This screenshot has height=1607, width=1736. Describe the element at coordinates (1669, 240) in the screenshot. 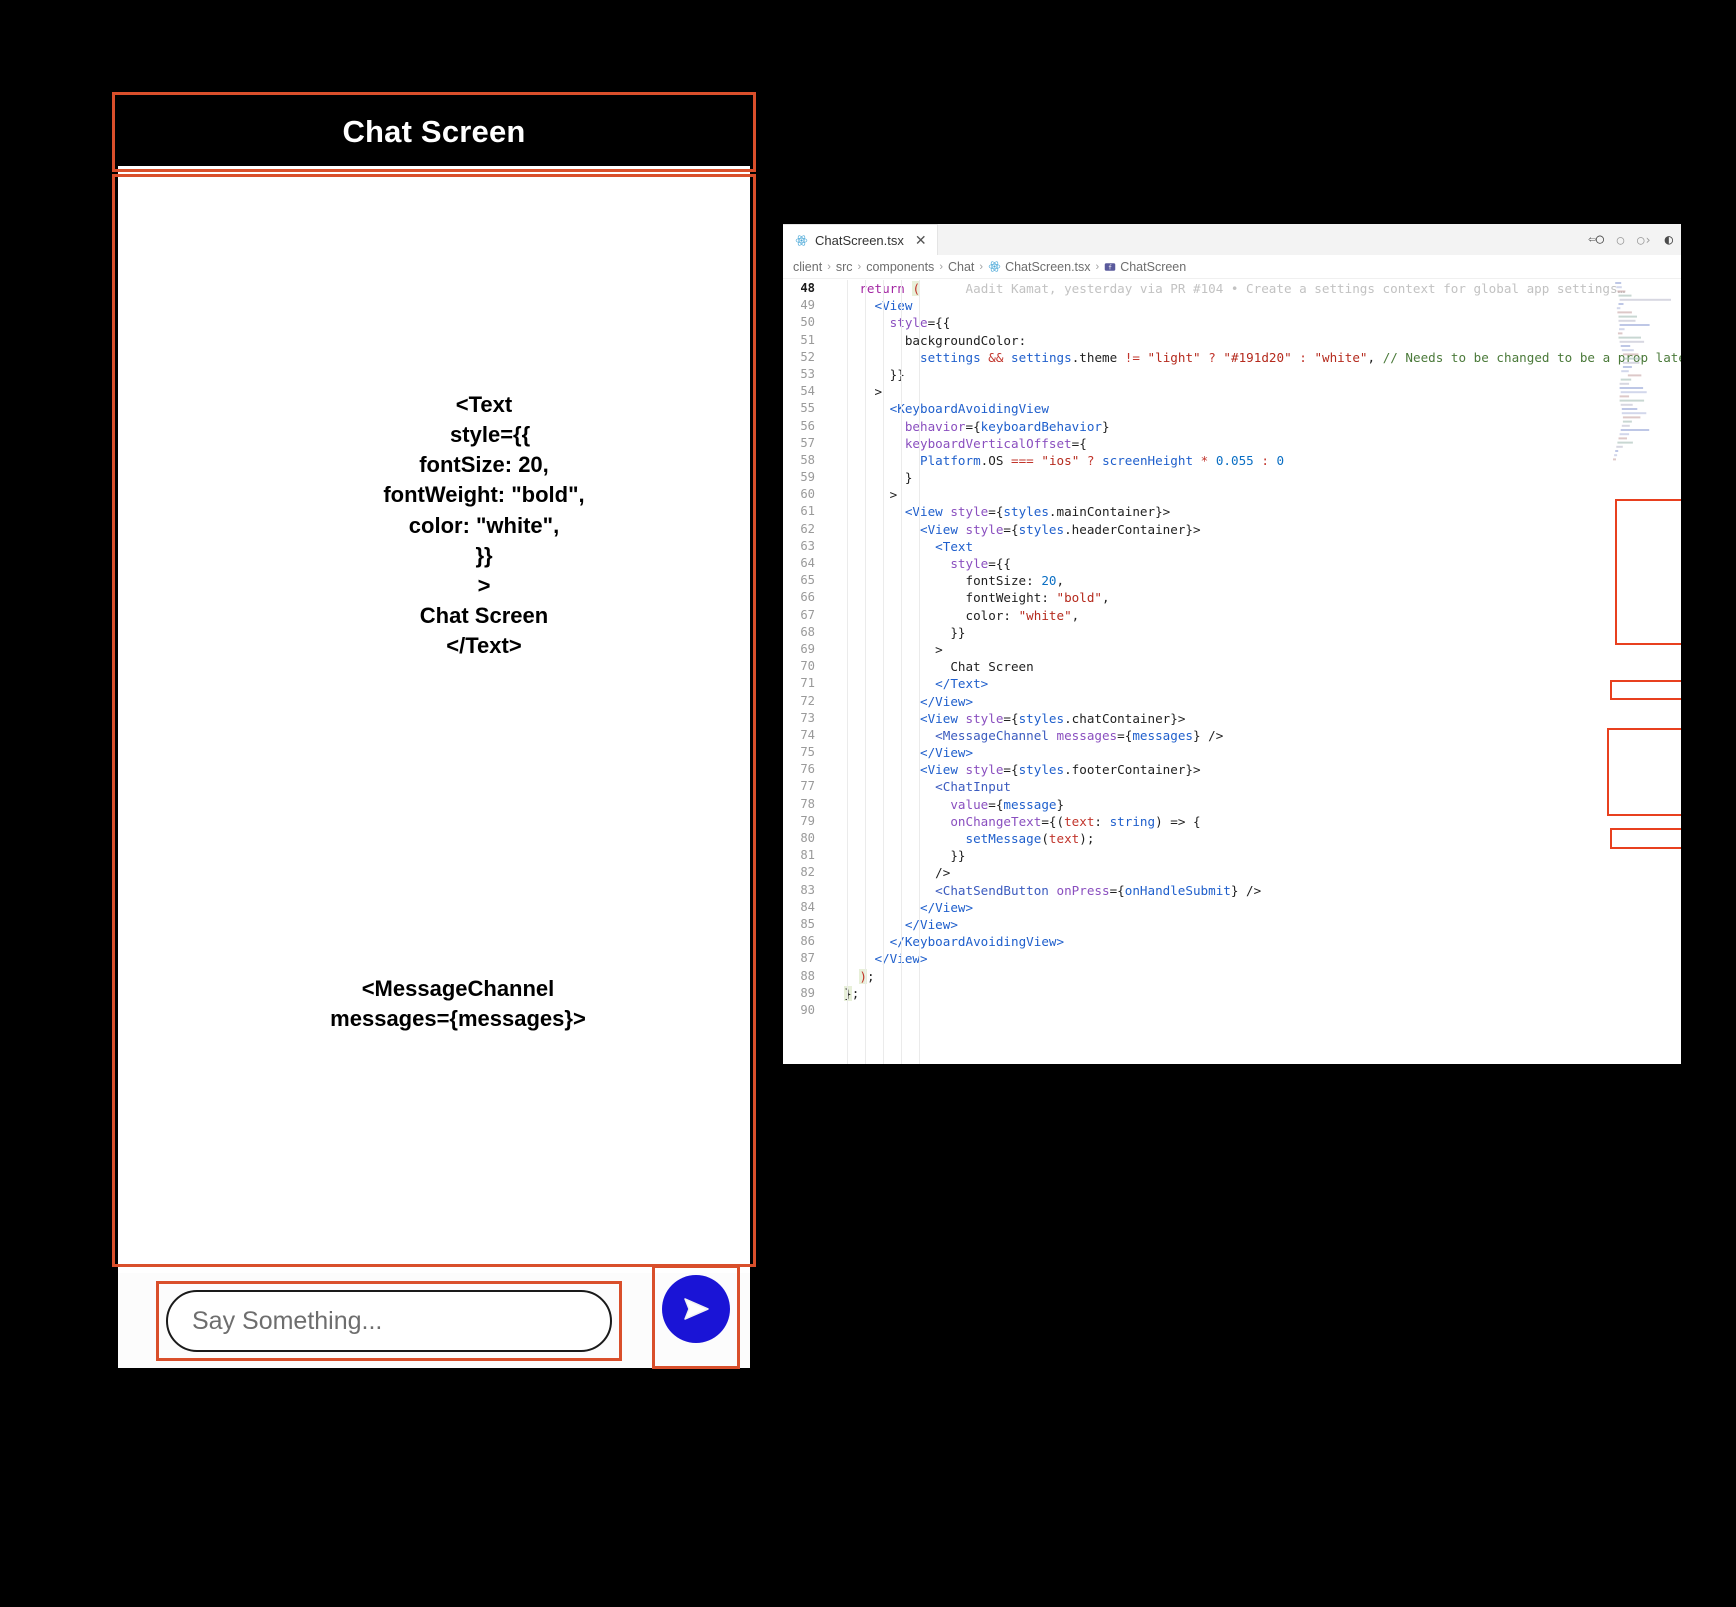

I see `more-actions-icon: ◐` at that location.